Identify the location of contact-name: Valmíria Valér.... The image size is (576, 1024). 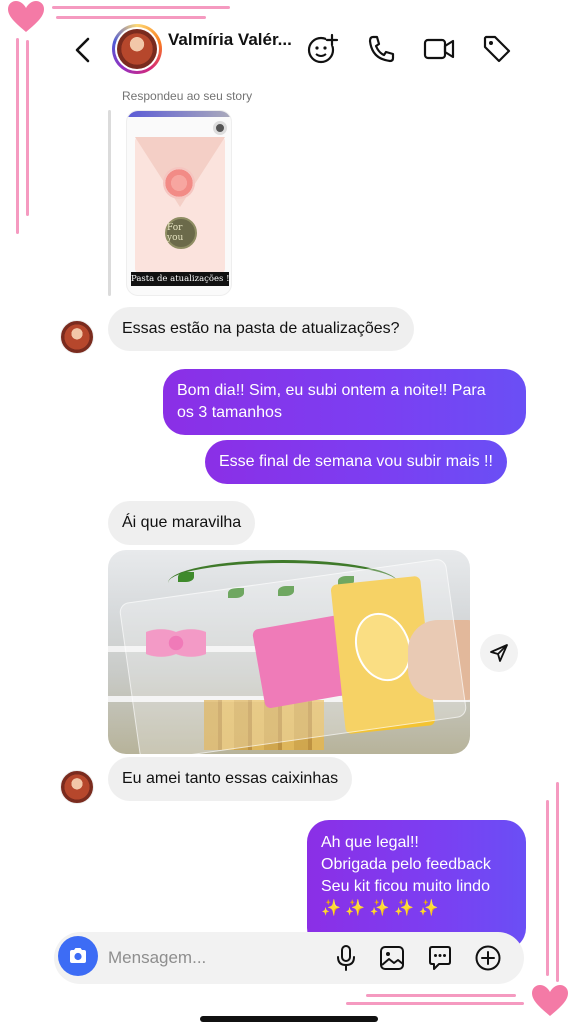
(230, 40).